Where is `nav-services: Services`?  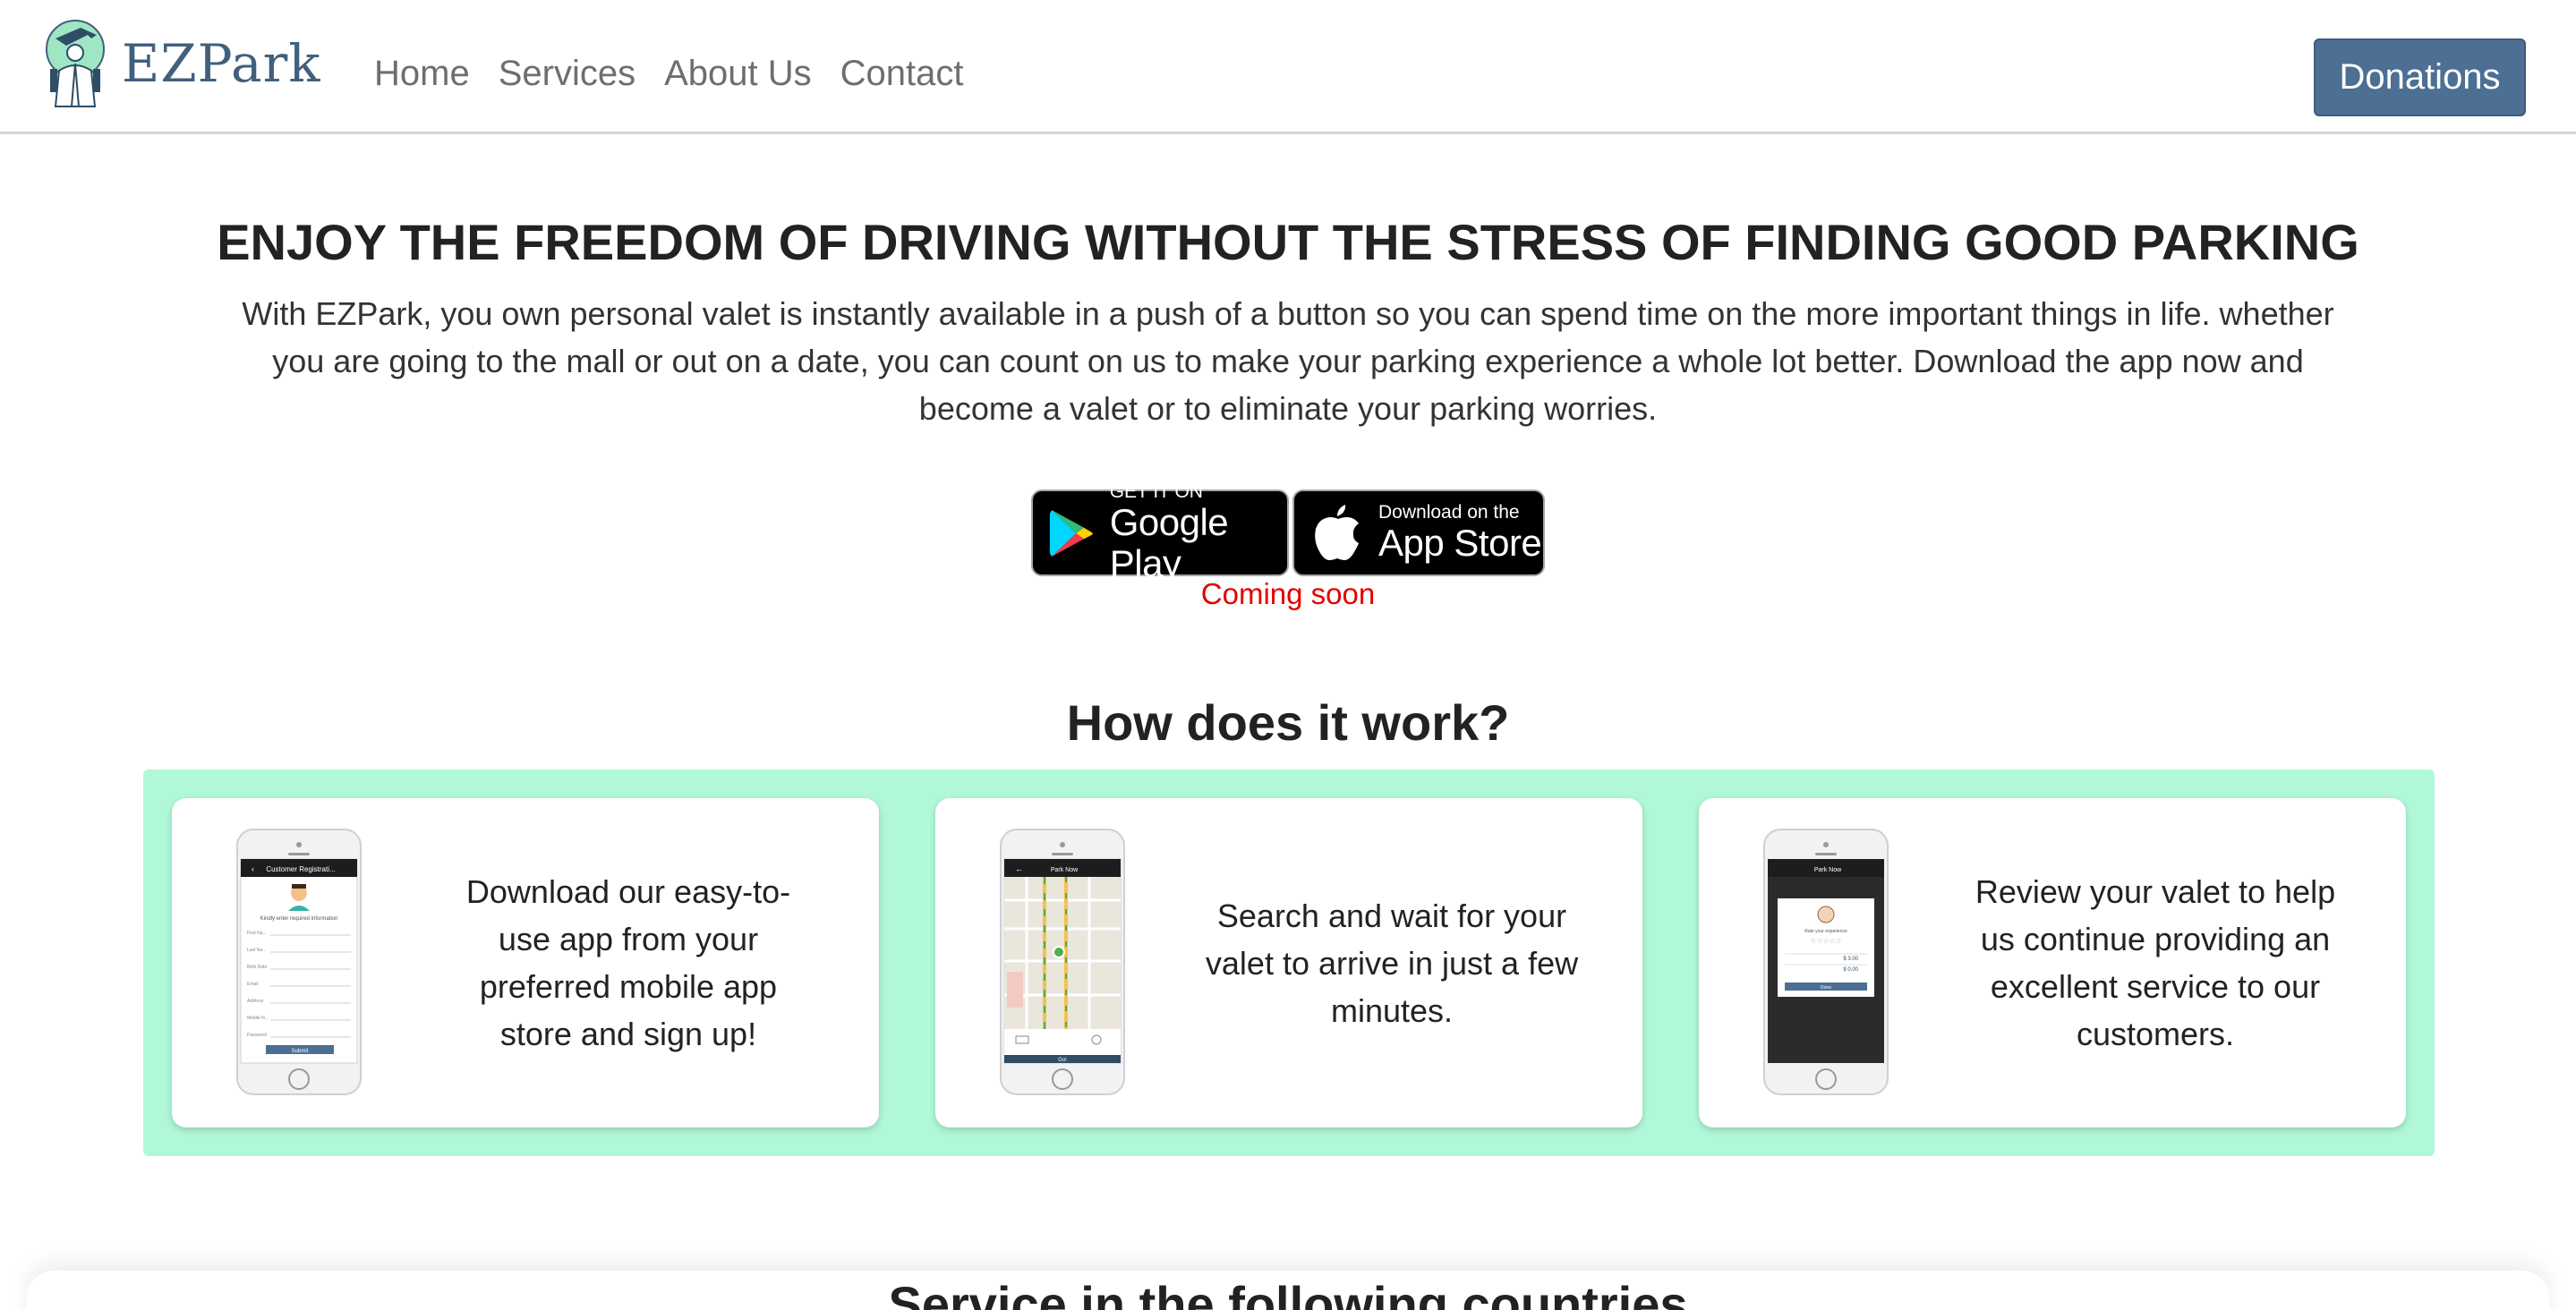 nav-services: Services is located at coordinates (567, 74).